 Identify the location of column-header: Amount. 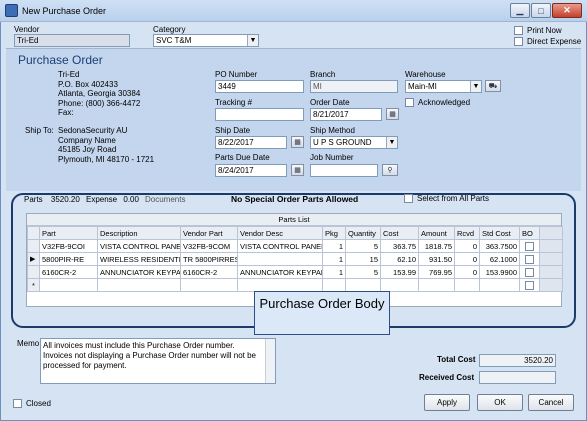
(436, 233).